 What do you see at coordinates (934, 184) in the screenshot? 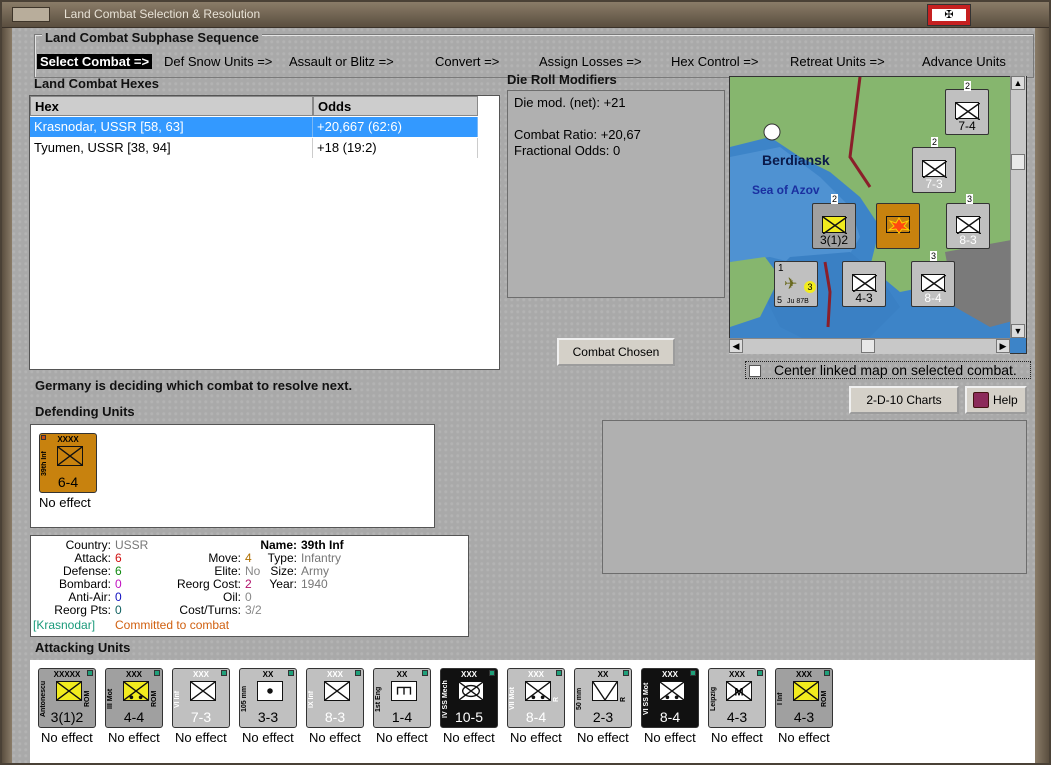
I see `map-counter-value: 7-3` at bounding box center [934, 184].